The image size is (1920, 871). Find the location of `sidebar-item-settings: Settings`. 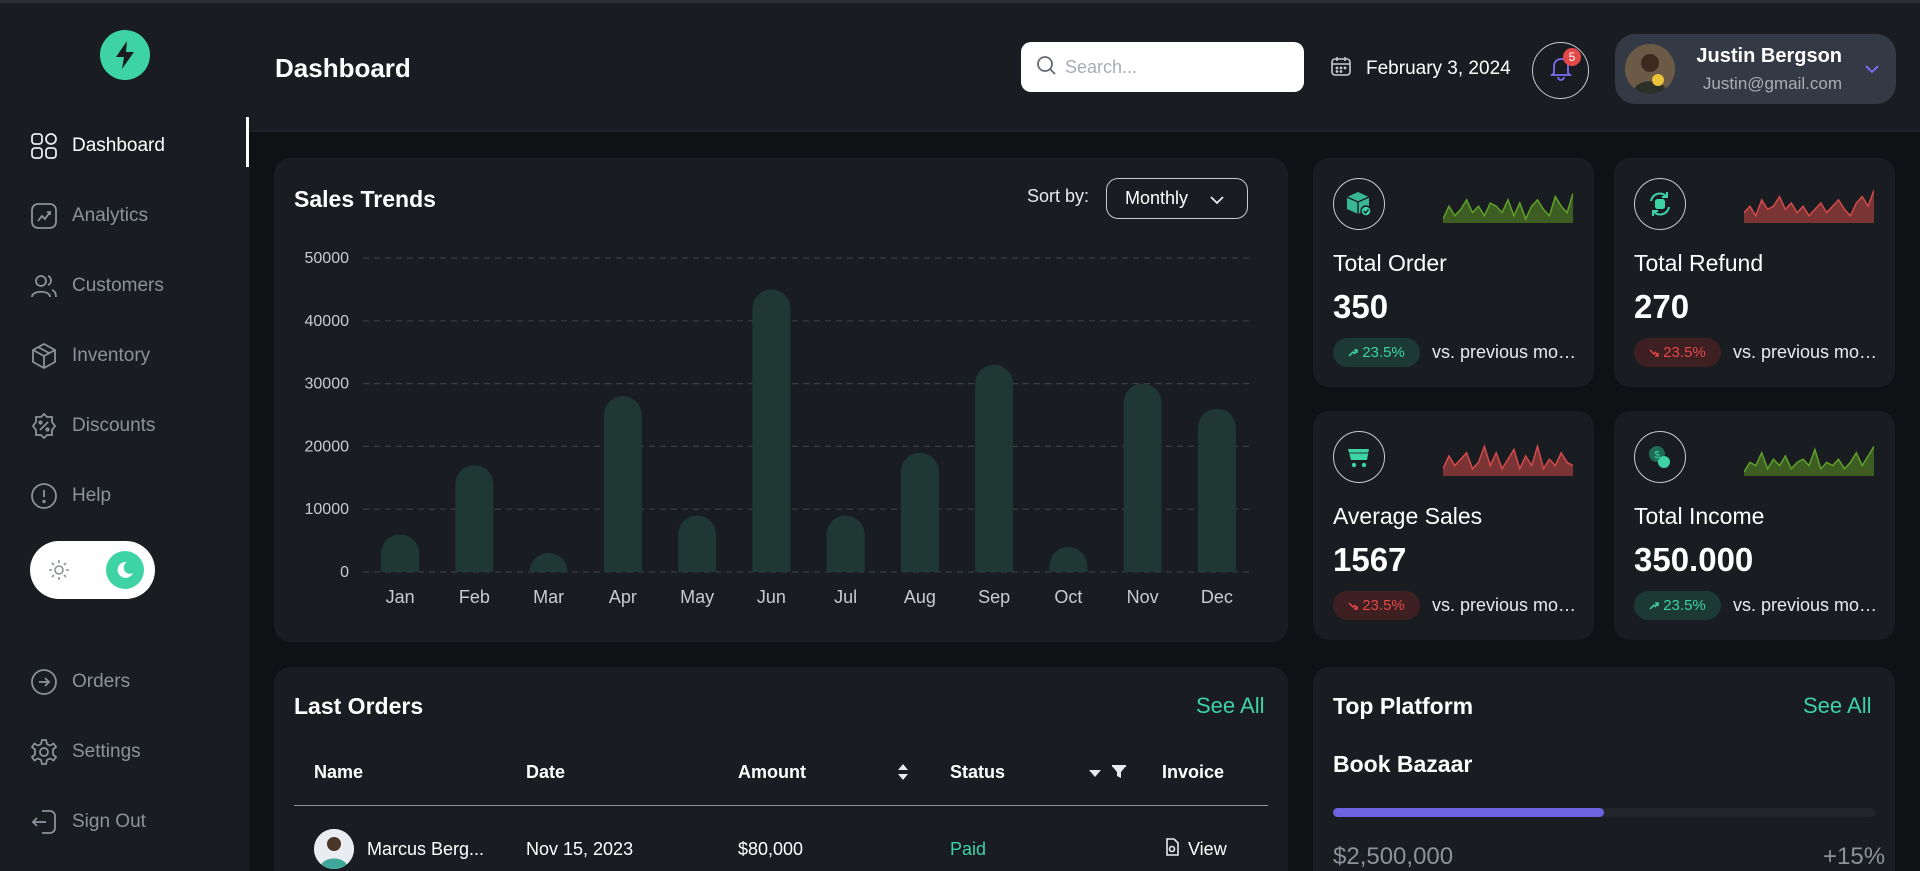

sidebar-item-settings: Settings is located at coordinates (139, 752).